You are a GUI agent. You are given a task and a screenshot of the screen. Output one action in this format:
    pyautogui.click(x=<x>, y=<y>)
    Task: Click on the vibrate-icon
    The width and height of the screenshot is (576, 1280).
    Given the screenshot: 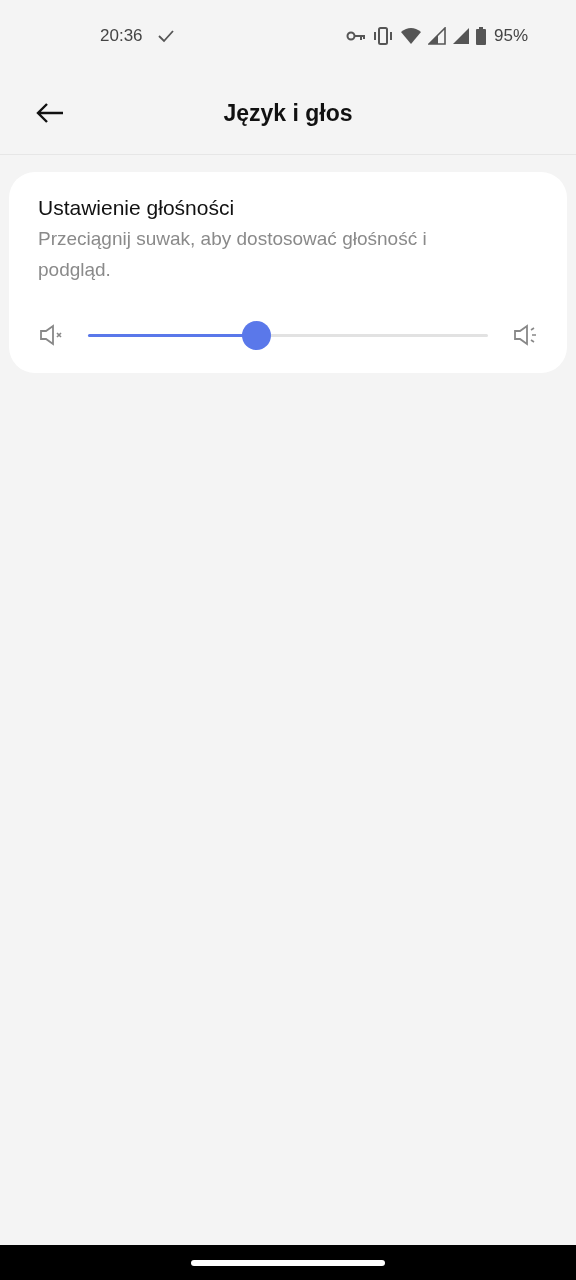 What is the action you would take?
    pyautogui.click(x=382, y=36)
    